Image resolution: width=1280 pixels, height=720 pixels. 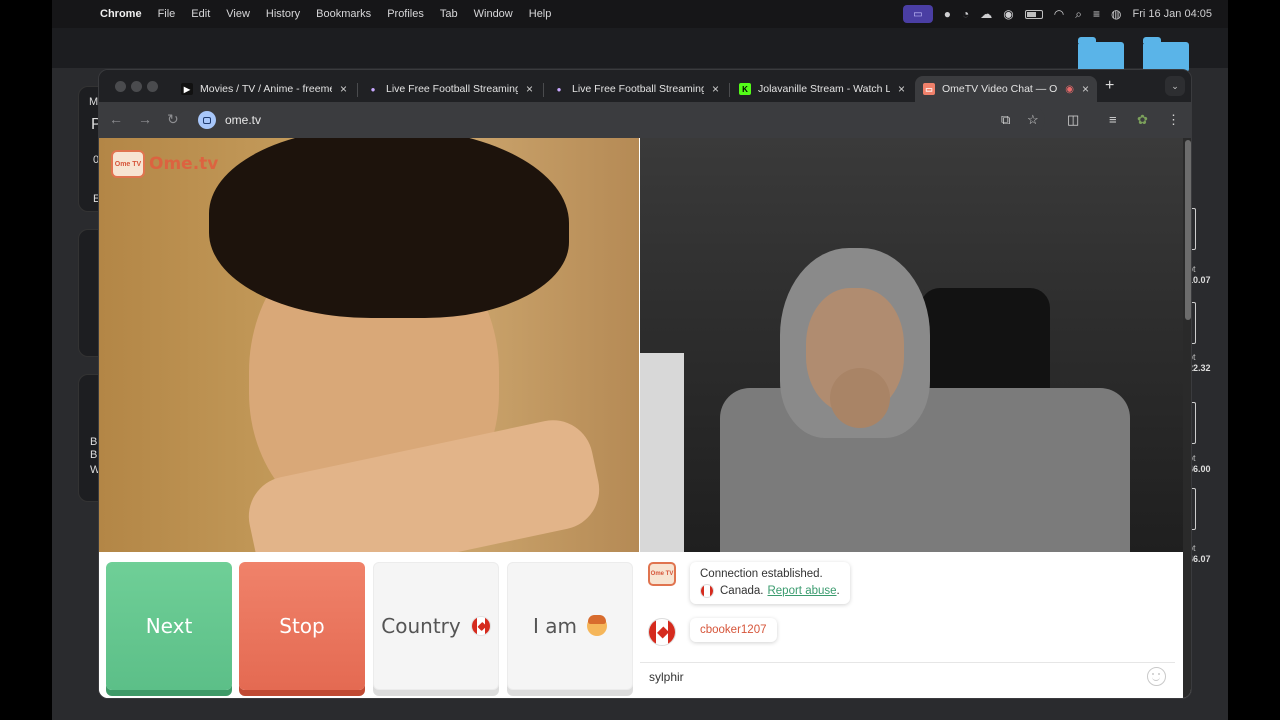 What do you see at coordinates (662, 574) in the screenshot?
I see `ometv-avatar-icon: Ome TV` at bounding box center [662, 574].